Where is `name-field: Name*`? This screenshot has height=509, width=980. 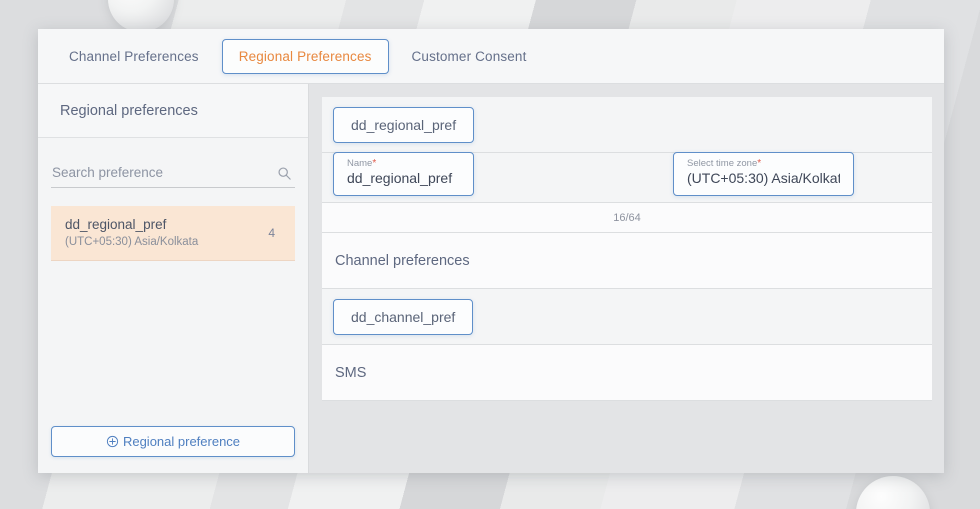
name-field: Name* is located at coordinates (403, 174).